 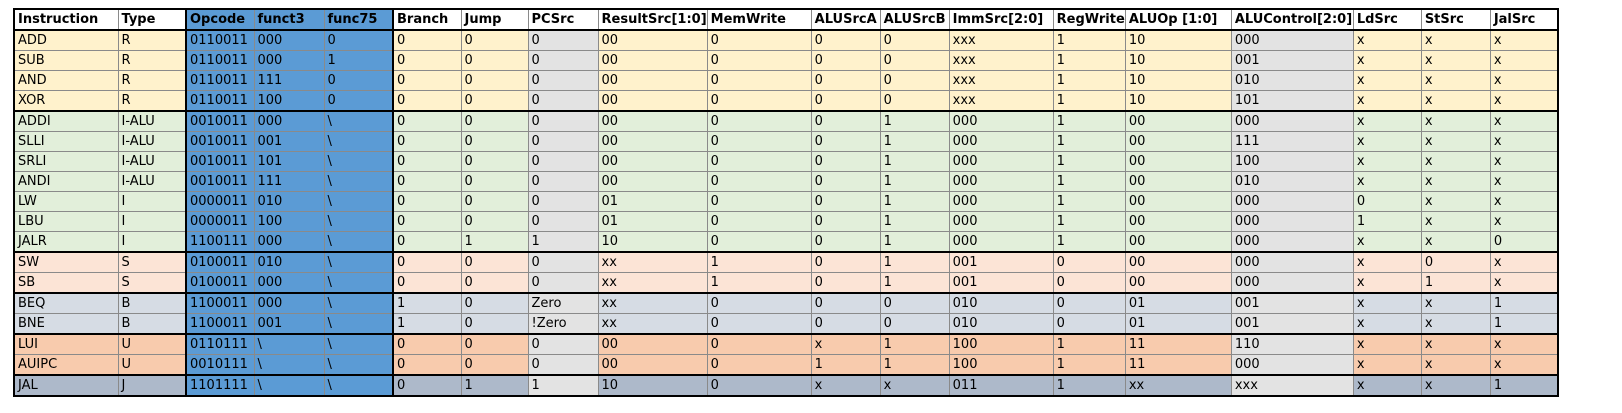 I want to click on table-cell: 101, so click(x=1292, y=101).